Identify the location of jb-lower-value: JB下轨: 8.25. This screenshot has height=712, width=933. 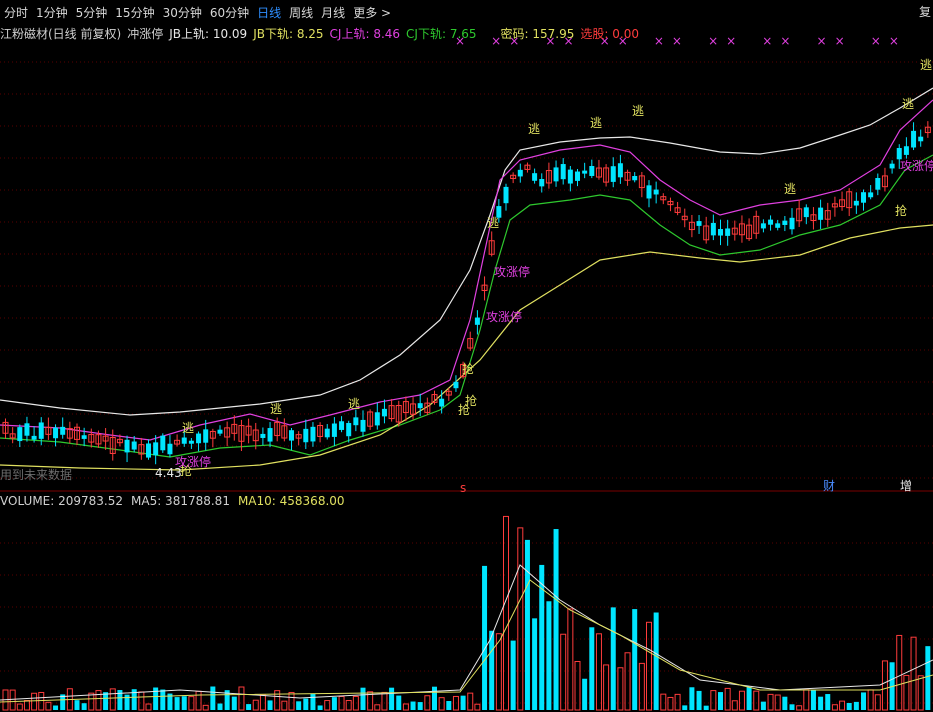
(288, 34).